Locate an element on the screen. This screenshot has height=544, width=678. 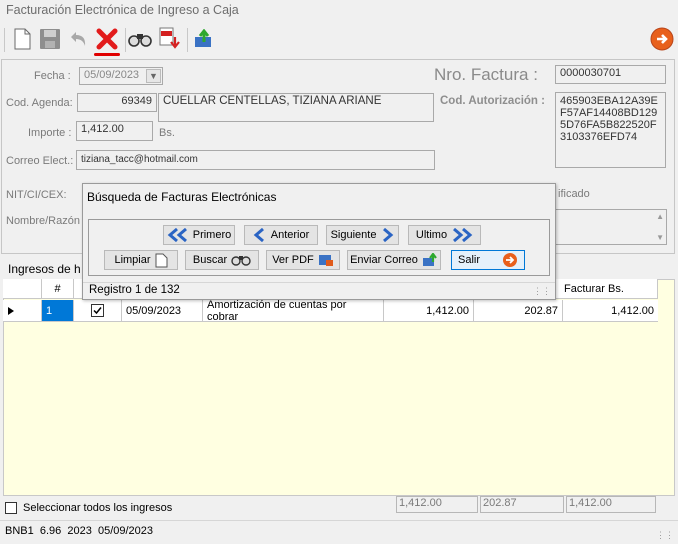
cod-autorizacion-line: 3103376EFD74 is located at coordinates (599, 137).